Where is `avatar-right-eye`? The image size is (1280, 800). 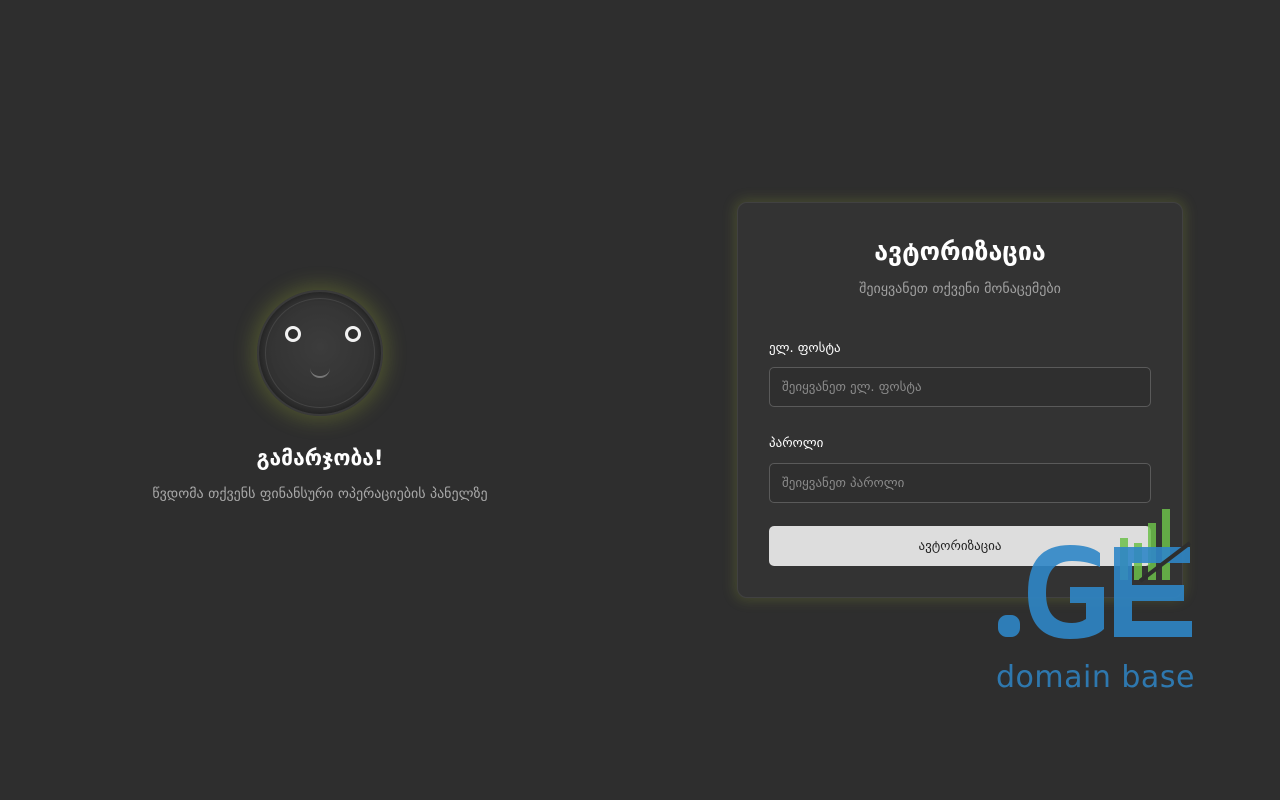 avatar-right-eye is located at coordinates (353, 334).